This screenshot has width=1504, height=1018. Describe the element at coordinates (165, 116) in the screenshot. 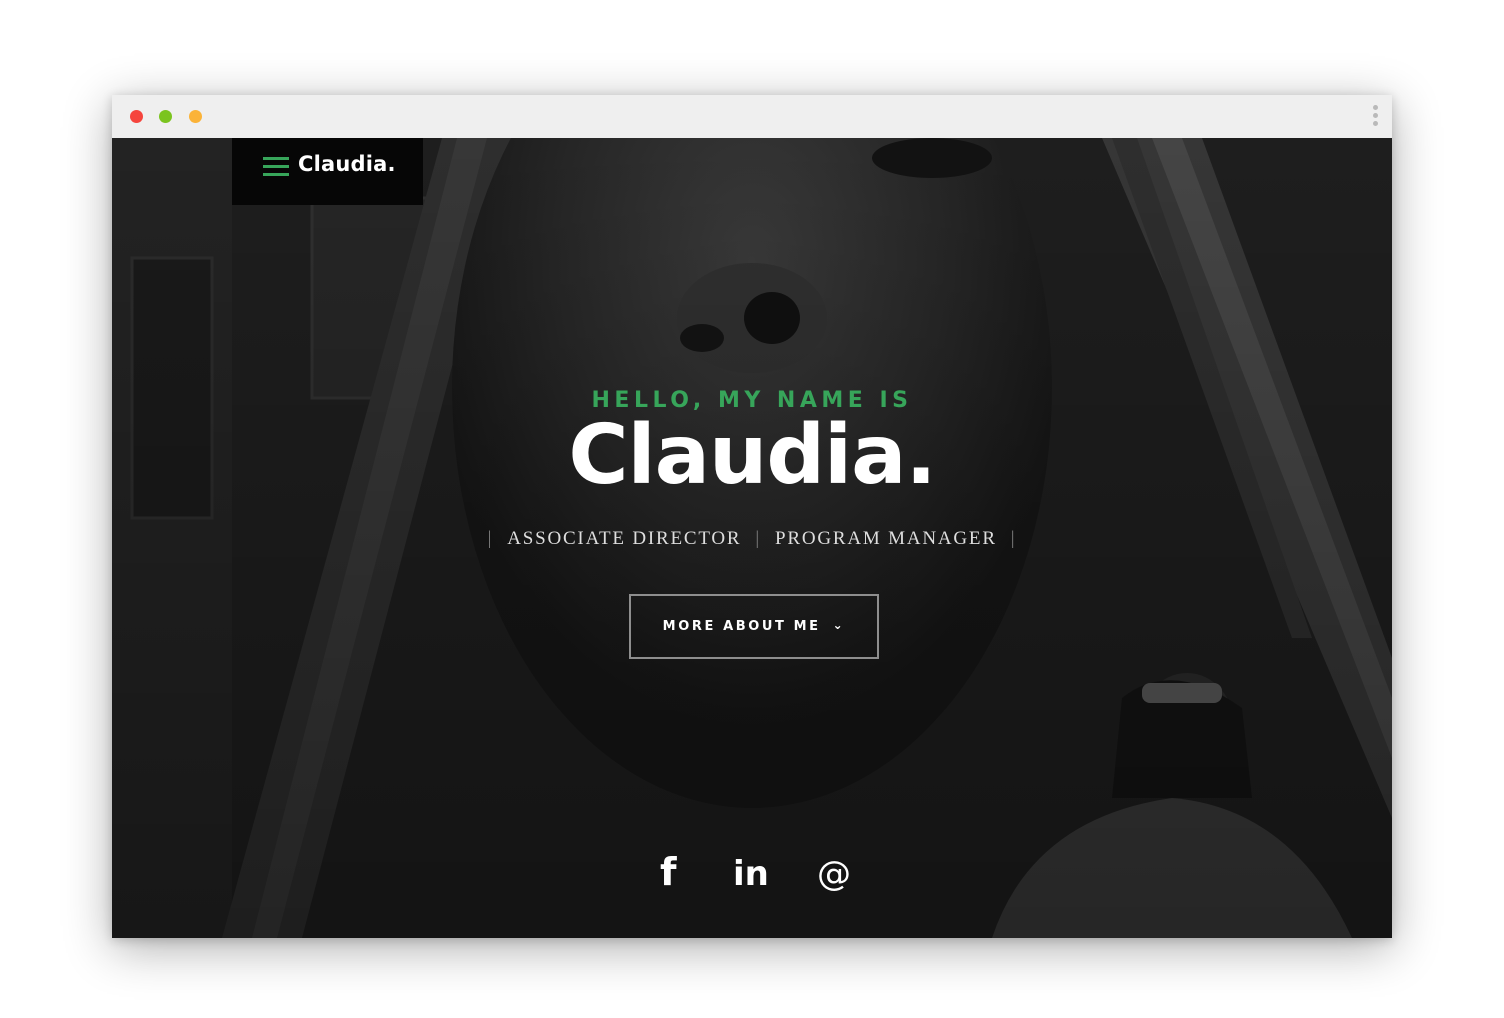

I see `minimize-window-button` at that location.